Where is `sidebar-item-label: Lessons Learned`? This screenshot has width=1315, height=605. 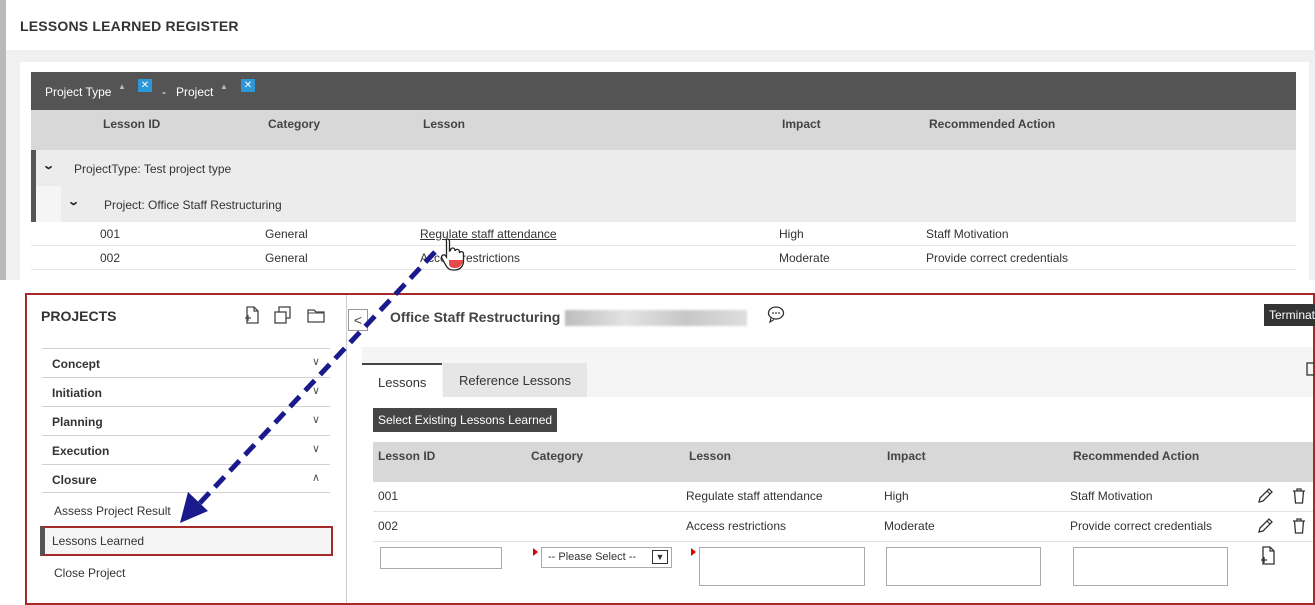 sidebar-item-label: Lessons Learned is located at coordinates (98, 541).